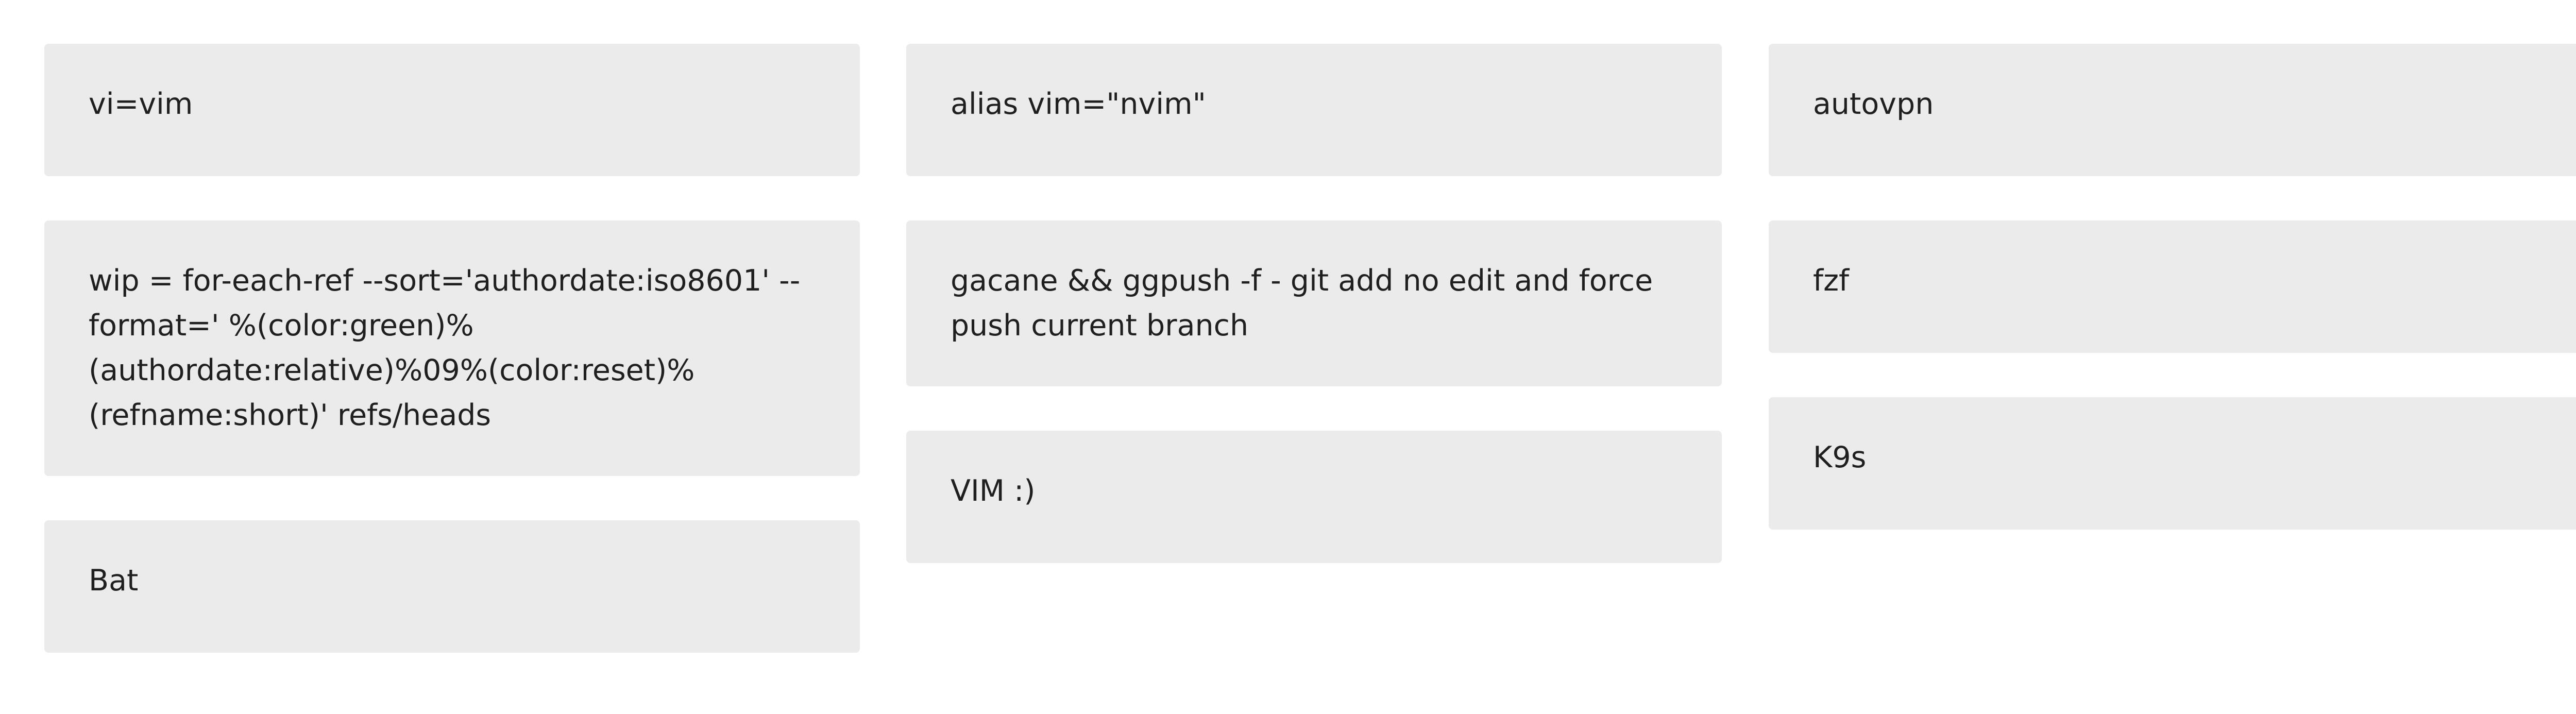 The width and height of the screenshot is (2576, 714). Describe the element at coordinates (1314, 497) in the screenshot. I see `card: VIM :)` at that location.